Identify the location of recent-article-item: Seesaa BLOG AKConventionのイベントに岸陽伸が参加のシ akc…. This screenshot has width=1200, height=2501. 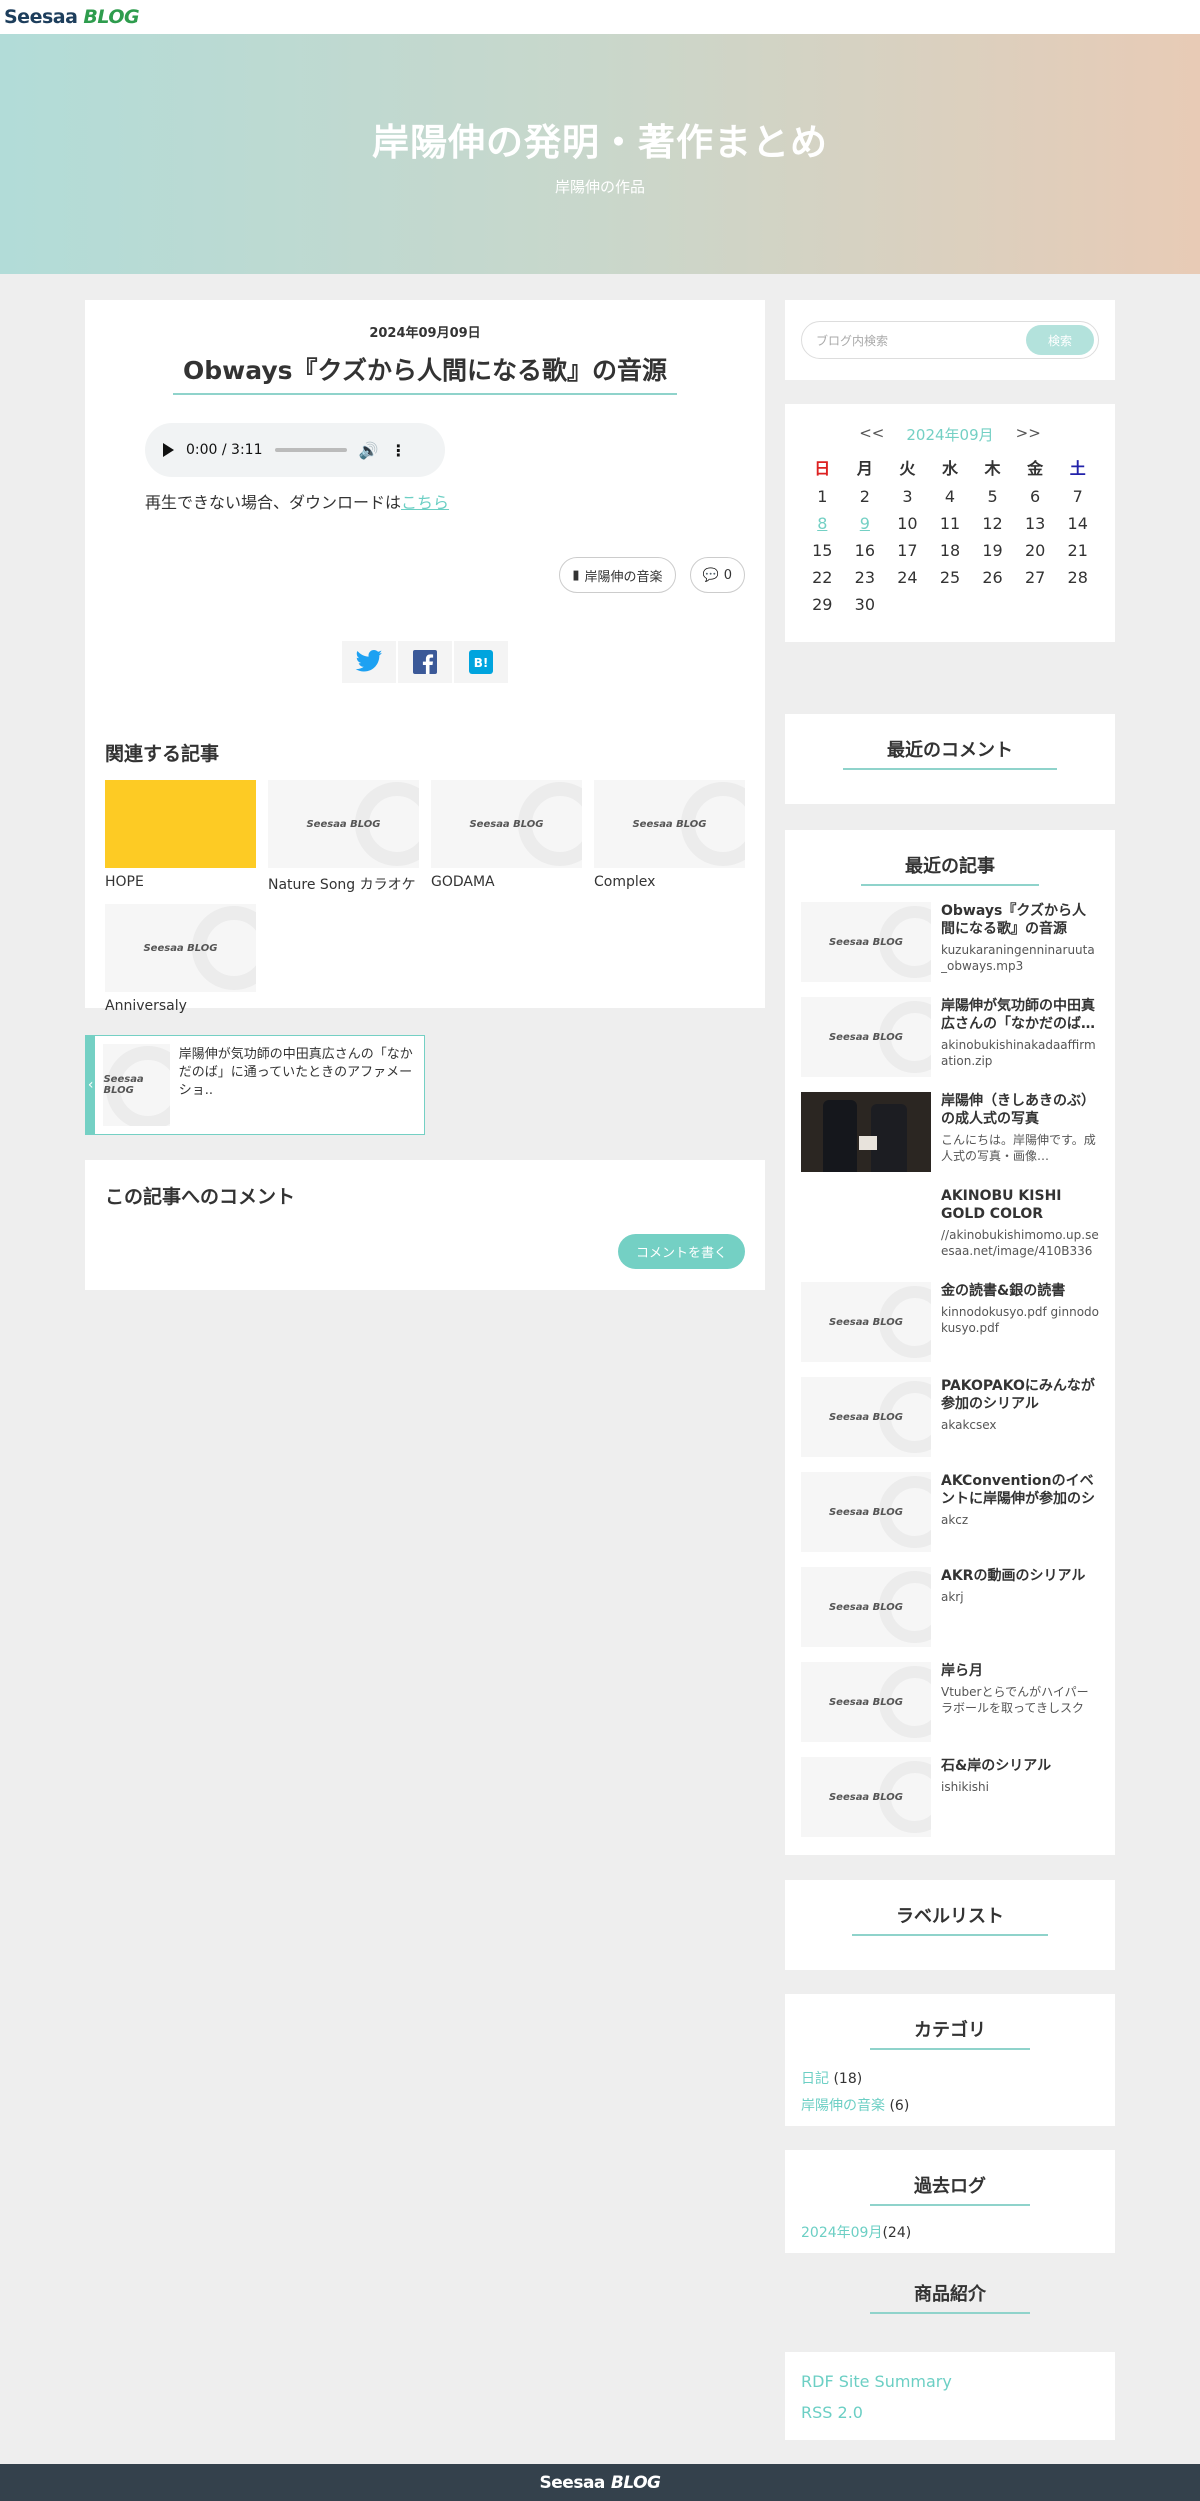
(950, 1519).